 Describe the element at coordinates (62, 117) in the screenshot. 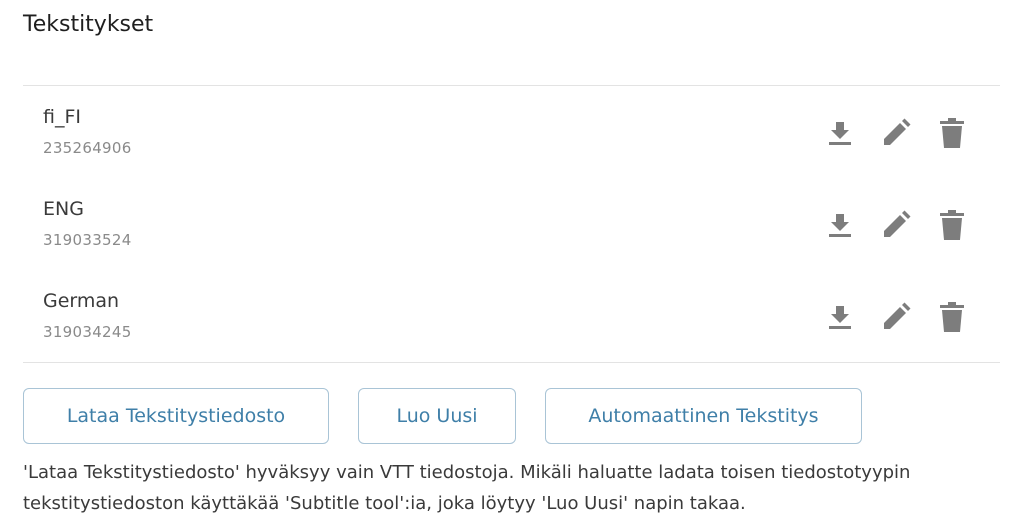

I see `subtitle-language: fi_FI` at that location.